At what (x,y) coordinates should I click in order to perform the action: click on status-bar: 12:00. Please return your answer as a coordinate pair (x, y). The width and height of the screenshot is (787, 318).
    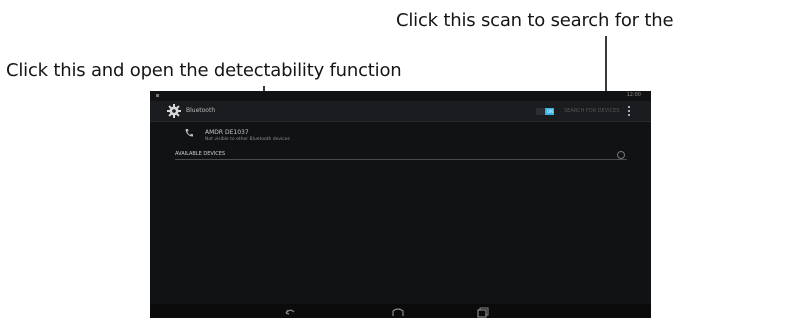
    Looking at the image, I should click on (400, 96).